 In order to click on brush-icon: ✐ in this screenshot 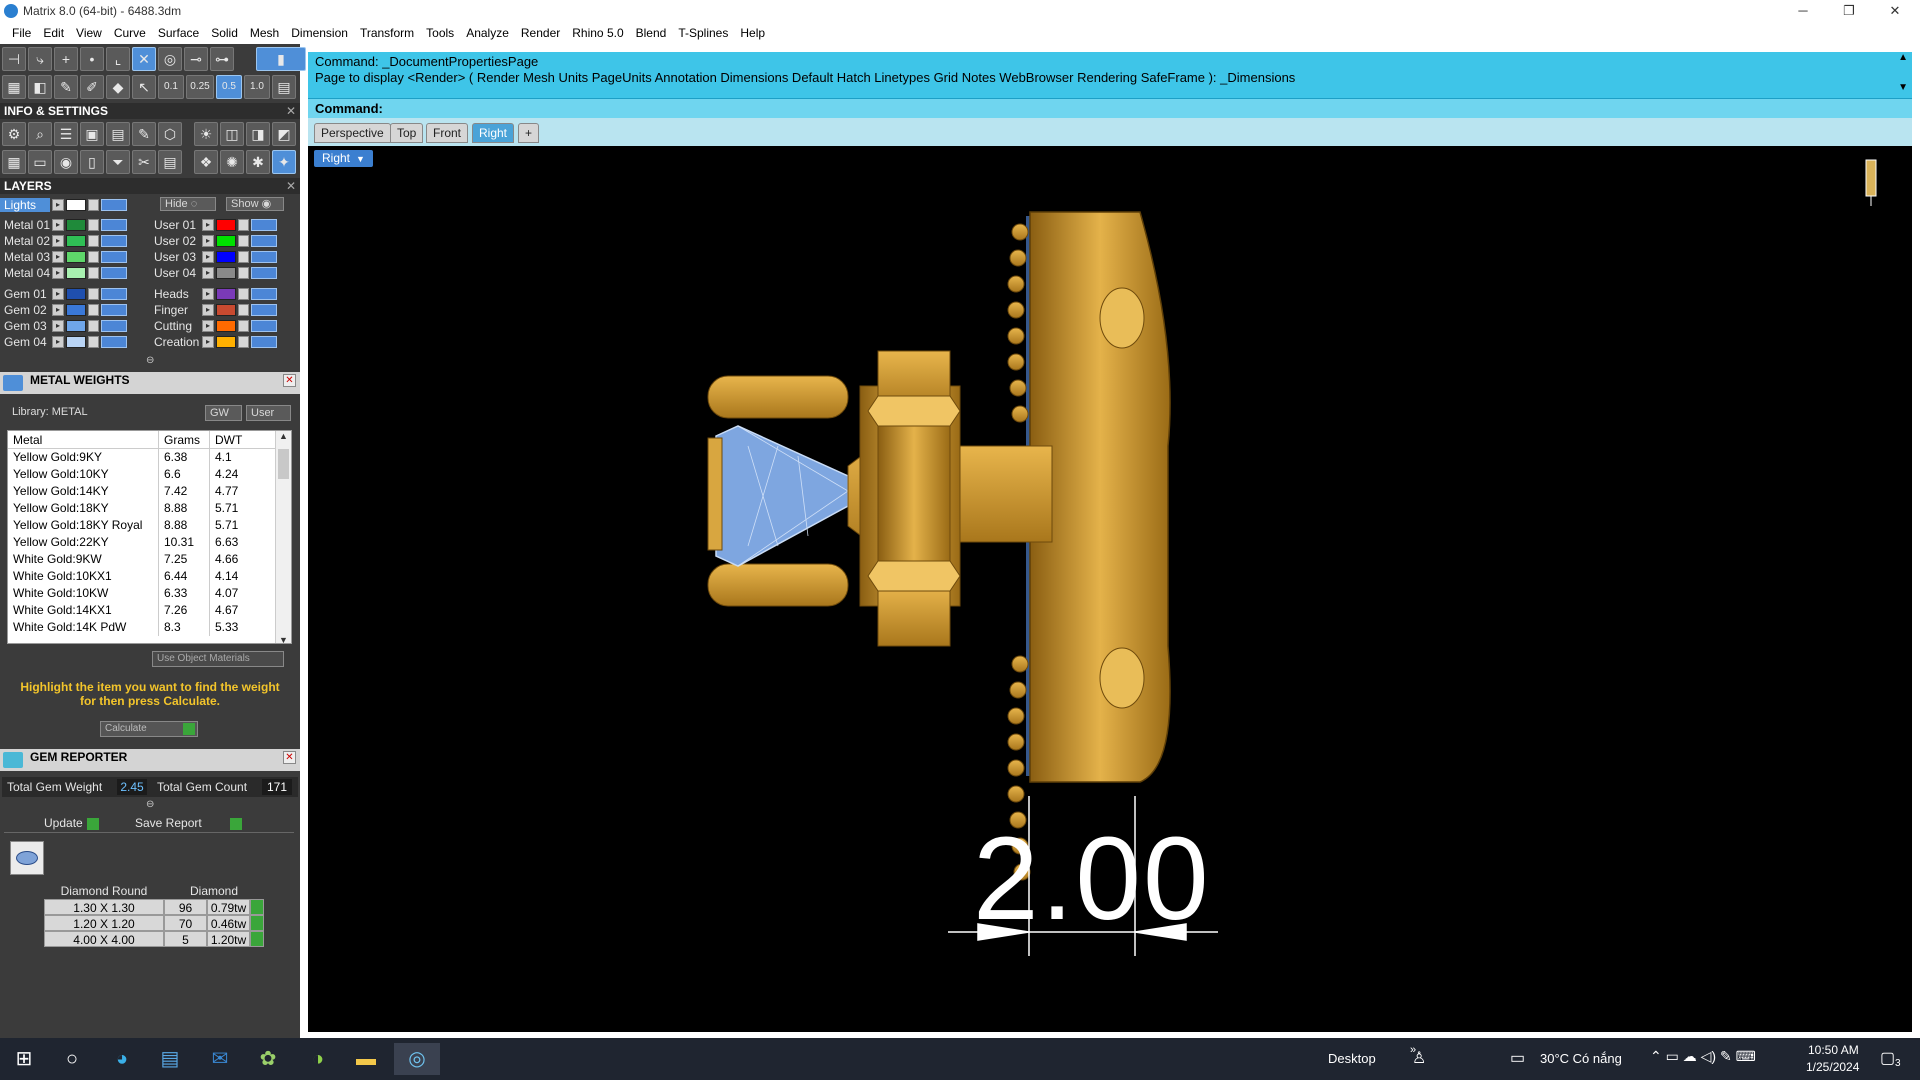, I will do `click(92, 87)`.